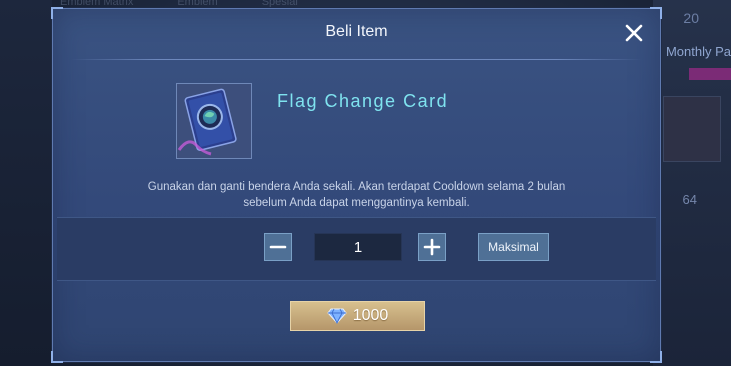  Describe the element at coordinates (692, 129) in the screenshot. I see `background-card` at that location.